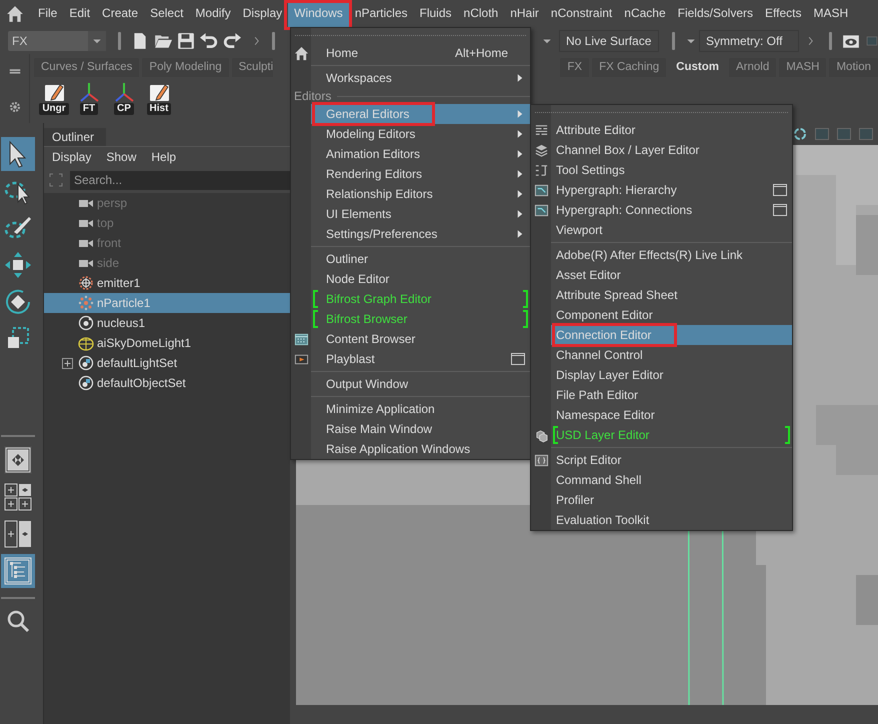 Image resolution: width=878 pixels, height=724 pixels. Describe the element at coordinates (581, 13) in the screenshot. I see `menu-title: nConstraint` at that location.